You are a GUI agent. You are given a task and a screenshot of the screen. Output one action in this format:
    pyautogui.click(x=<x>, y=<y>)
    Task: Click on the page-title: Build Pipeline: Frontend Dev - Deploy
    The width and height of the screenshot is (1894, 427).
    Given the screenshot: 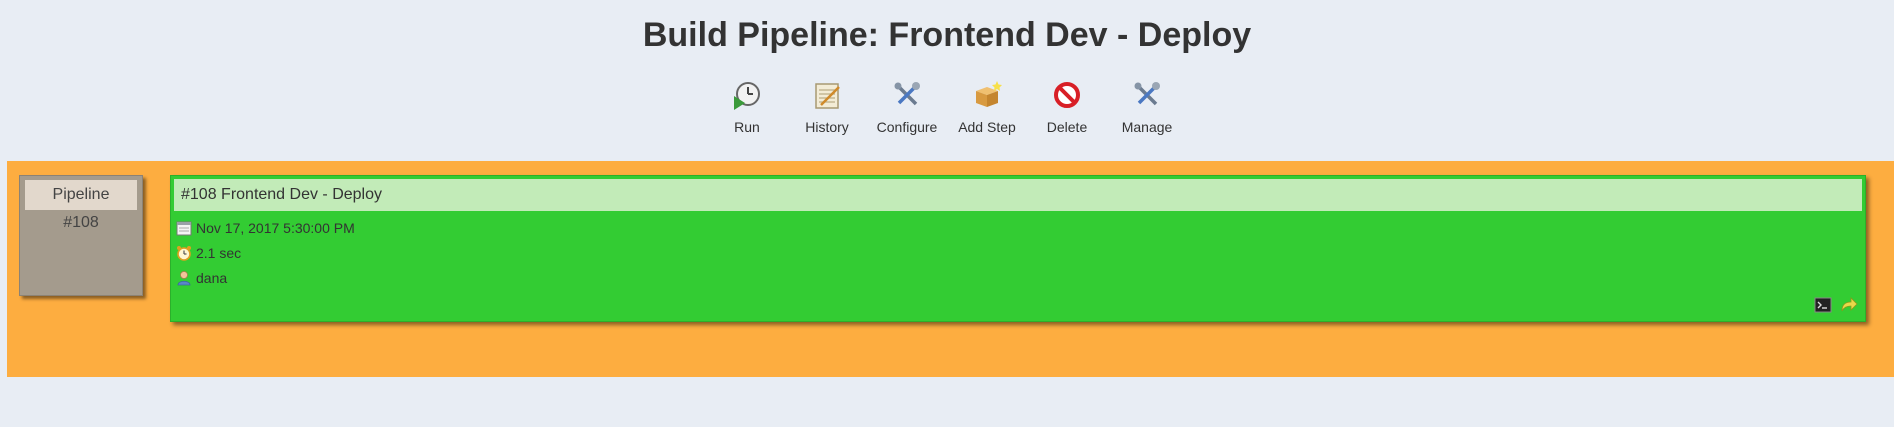 What is the action you would take?
    pyautogui.click(x=947, y=35)
    